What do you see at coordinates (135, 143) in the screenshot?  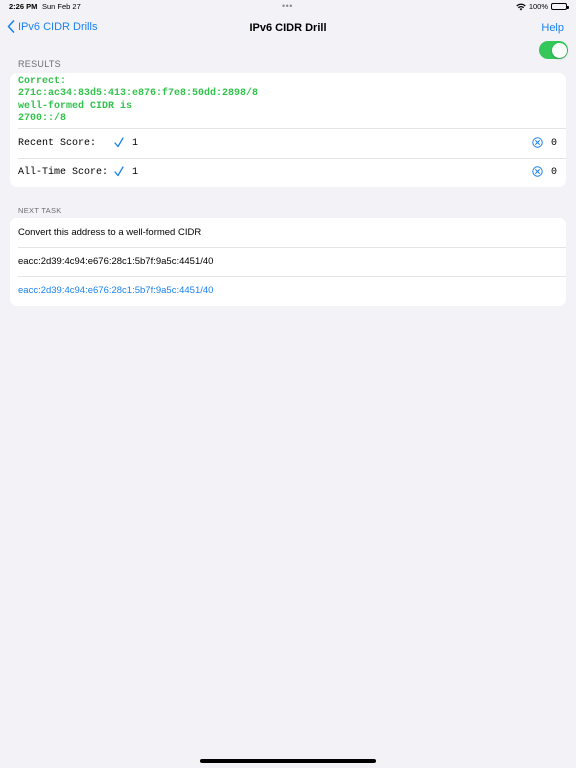 I see `recent-correct-count: 1` at bounding box center [135, 143].